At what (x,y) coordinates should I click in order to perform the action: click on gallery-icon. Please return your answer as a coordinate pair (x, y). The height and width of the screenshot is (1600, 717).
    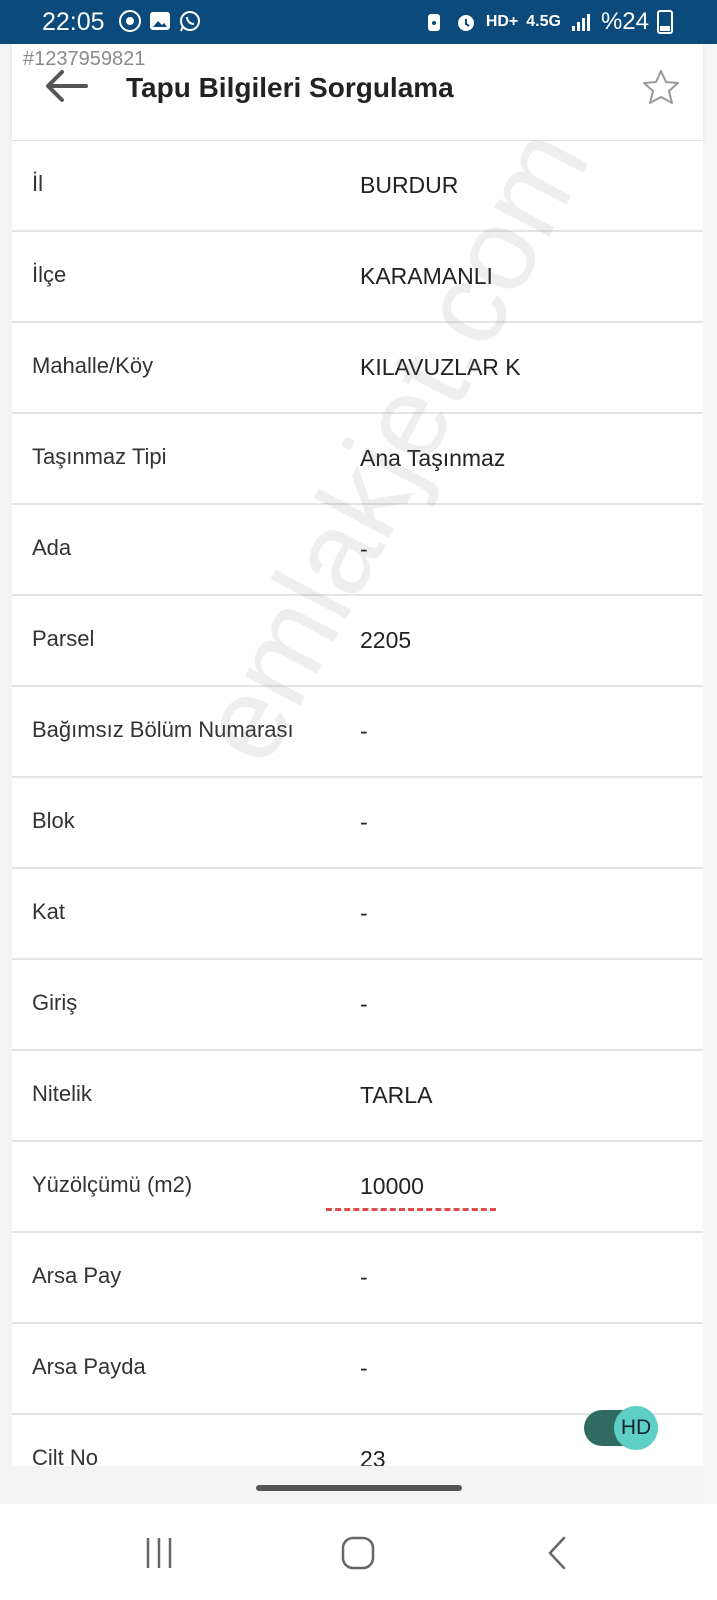
    Looking at the image, I should click on (160, 21).